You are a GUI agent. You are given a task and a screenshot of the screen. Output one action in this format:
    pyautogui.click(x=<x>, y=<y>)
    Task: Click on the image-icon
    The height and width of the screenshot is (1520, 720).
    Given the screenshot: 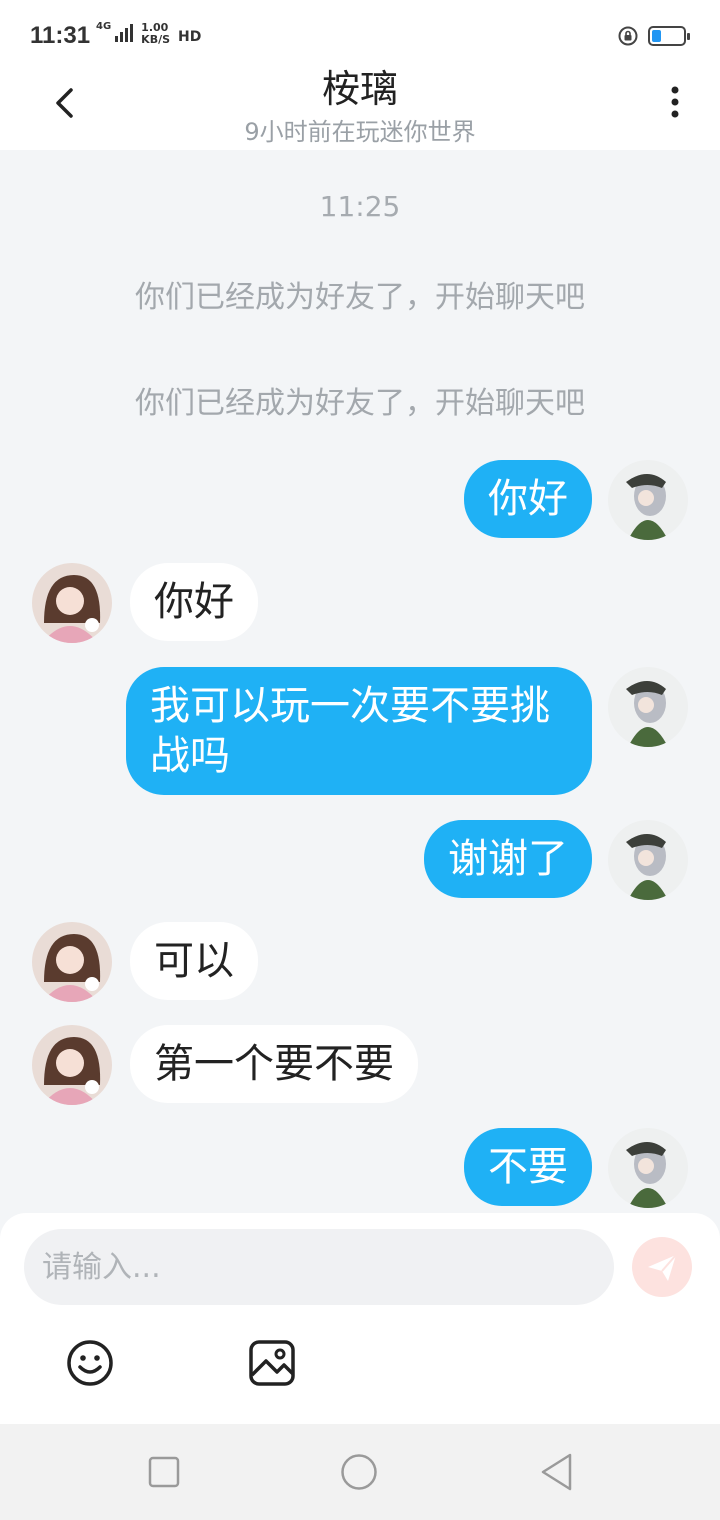 What is the action you would take?
    pyautogui.click(x=272, y=1363)
    